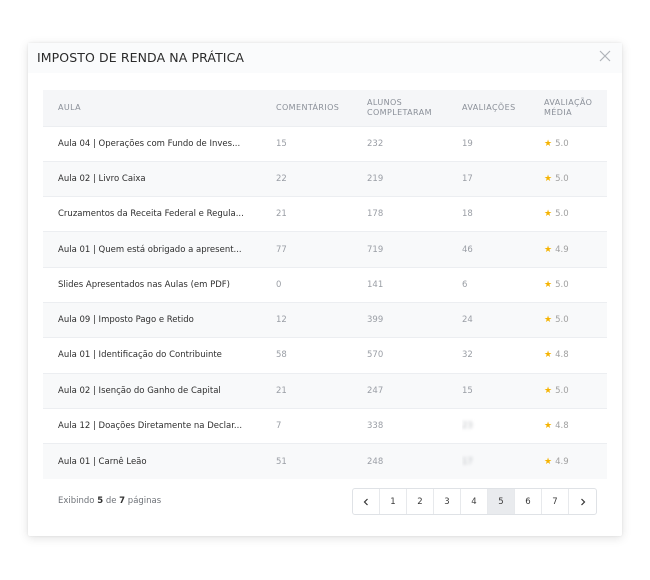 This screenshot has width=650, height=580. I want to click on pagination: 1234567, so click(474, 501).